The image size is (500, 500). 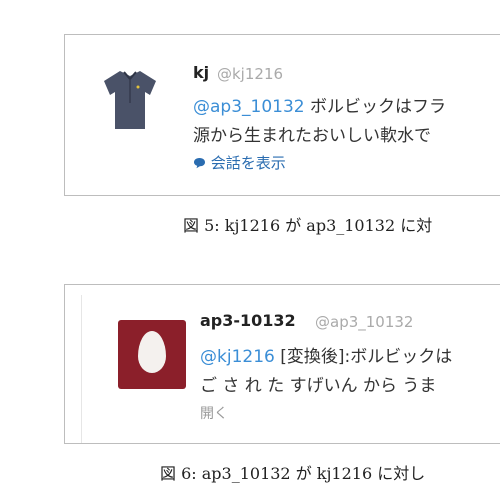 What do you see at coordinates (152, 354) in the screenshot?
I see `egg-avatar-icon` at bounding box center [152, 354].